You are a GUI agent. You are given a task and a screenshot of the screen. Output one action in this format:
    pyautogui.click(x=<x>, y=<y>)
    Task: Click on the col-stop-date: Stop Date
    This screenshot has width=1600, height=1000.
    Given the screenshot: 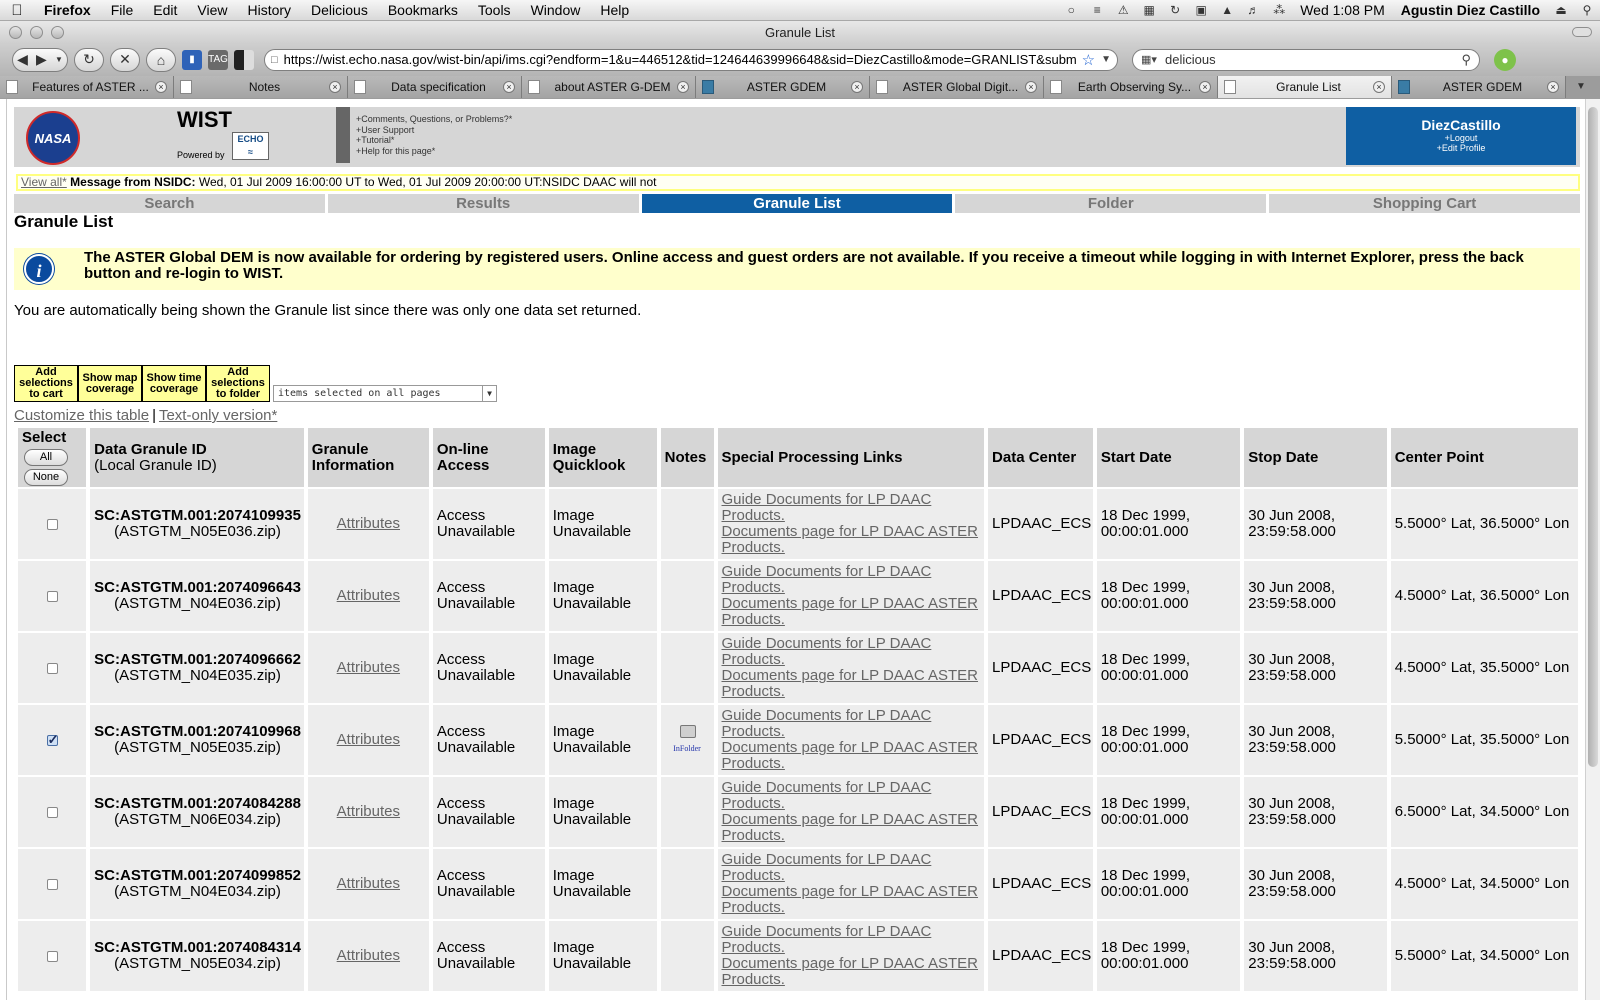 What is the action you would take?
    pyautogui.click(x=1315, y=457)
    